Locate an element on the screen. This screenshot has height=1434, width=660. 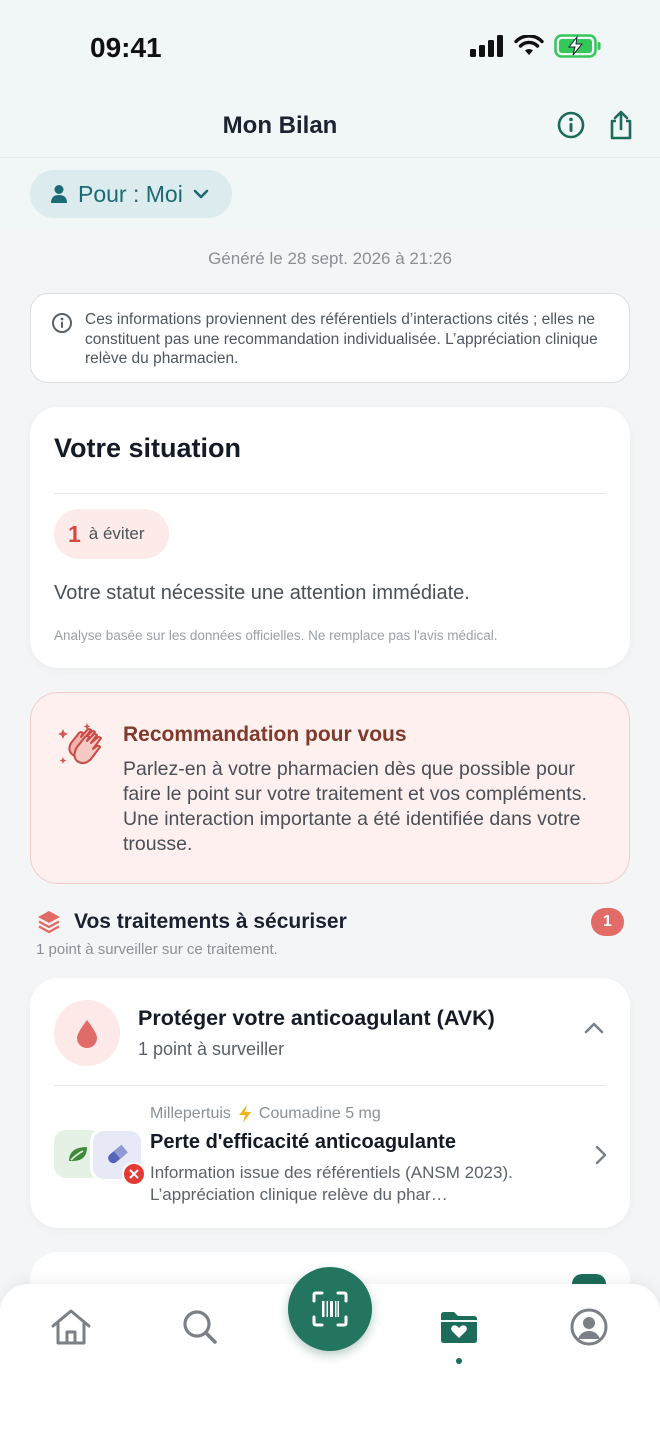
treatments-count-badge: 1 is located at coordinates (607, 922).